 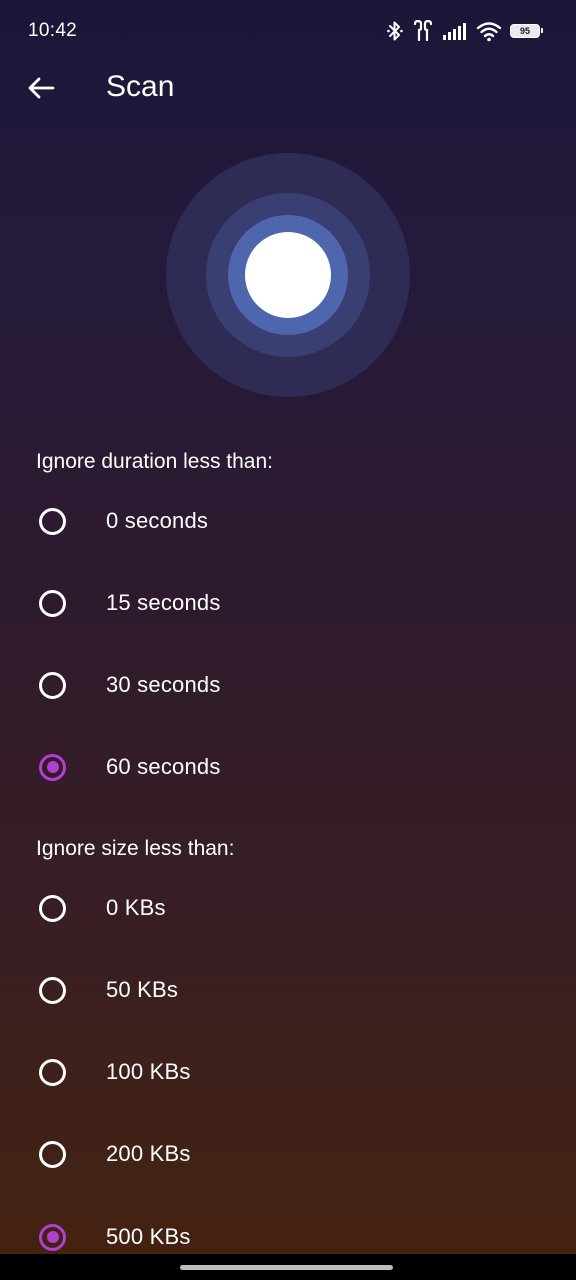 What do you see at coordinates (163, 602) in the screenshot?
I see `duration-option-label: 15 seconds` at bounding box center [163, 602].